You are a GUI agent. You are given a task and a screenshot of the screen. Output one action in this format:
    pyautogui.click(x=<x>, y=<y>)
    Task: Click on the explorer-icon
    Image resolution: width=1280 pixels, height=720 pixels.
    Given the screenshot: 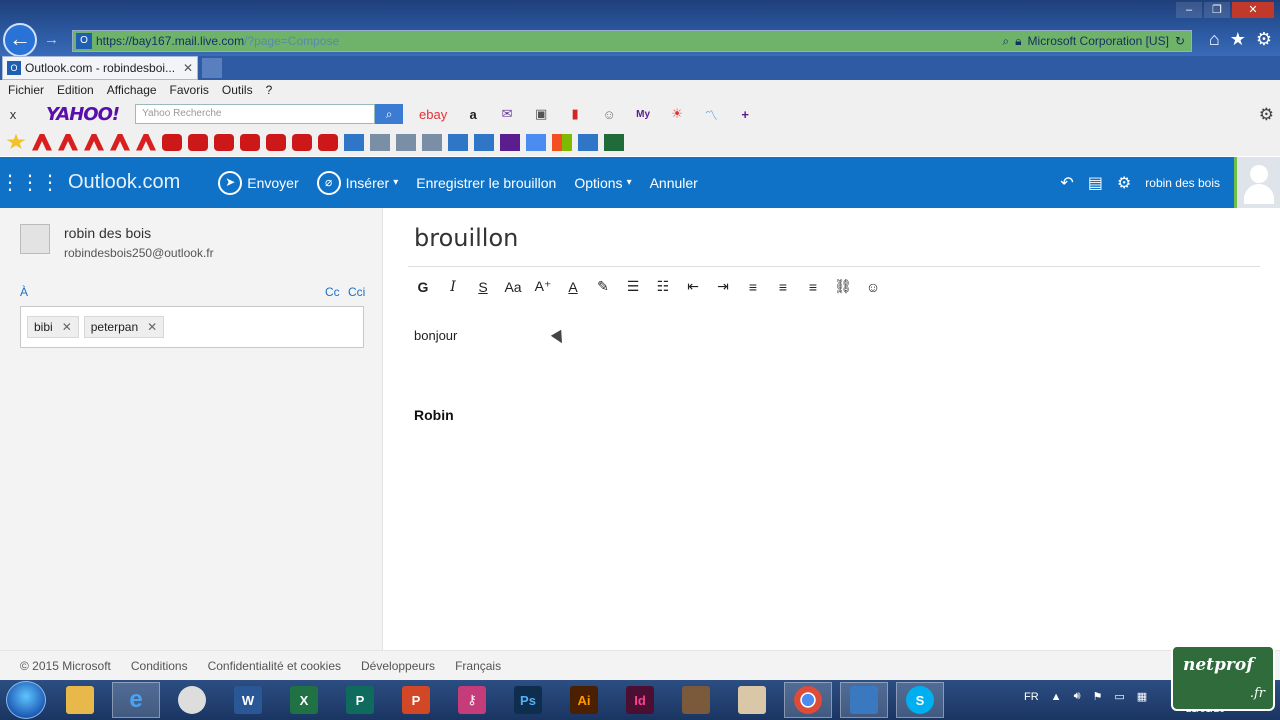 What is the action you would take?
    pyautogui.click(x=80, y=700)
    